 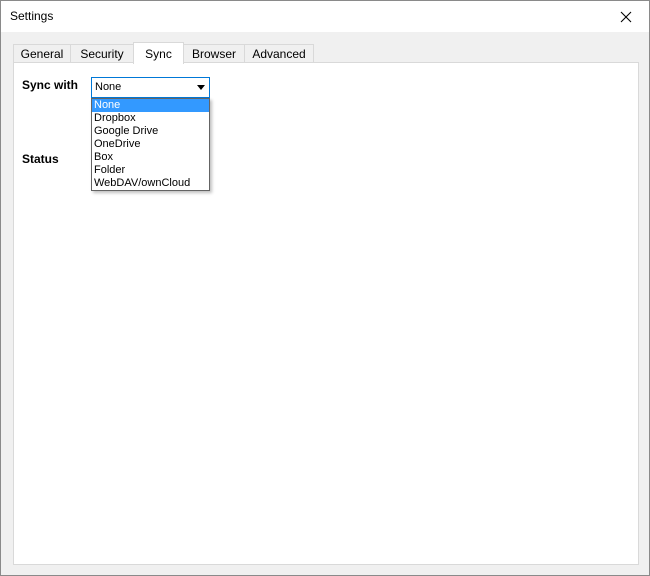 I want to click on dropdown-option-onedrive: OneDrive, so click(x=150, y=144).